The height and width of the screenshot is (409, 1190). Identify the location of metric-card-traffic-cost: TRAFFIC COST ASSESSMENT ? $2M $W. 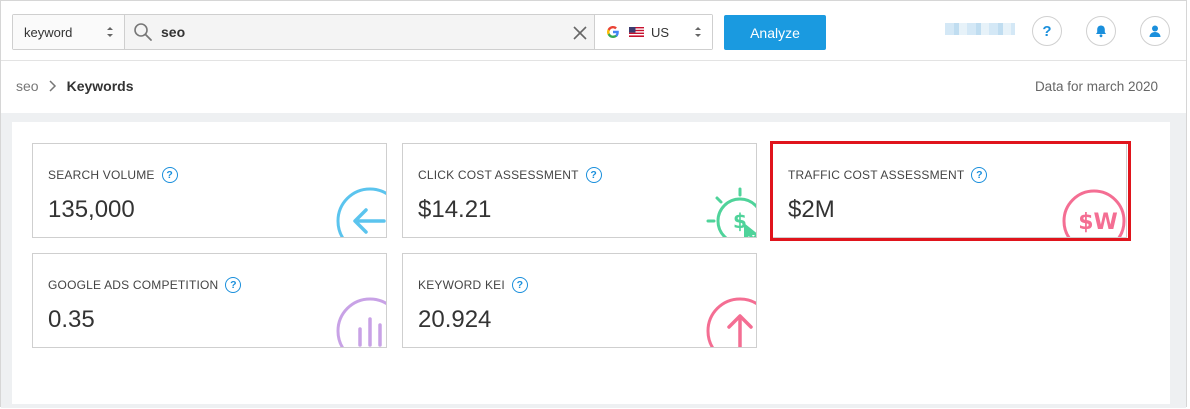
(949, 190).